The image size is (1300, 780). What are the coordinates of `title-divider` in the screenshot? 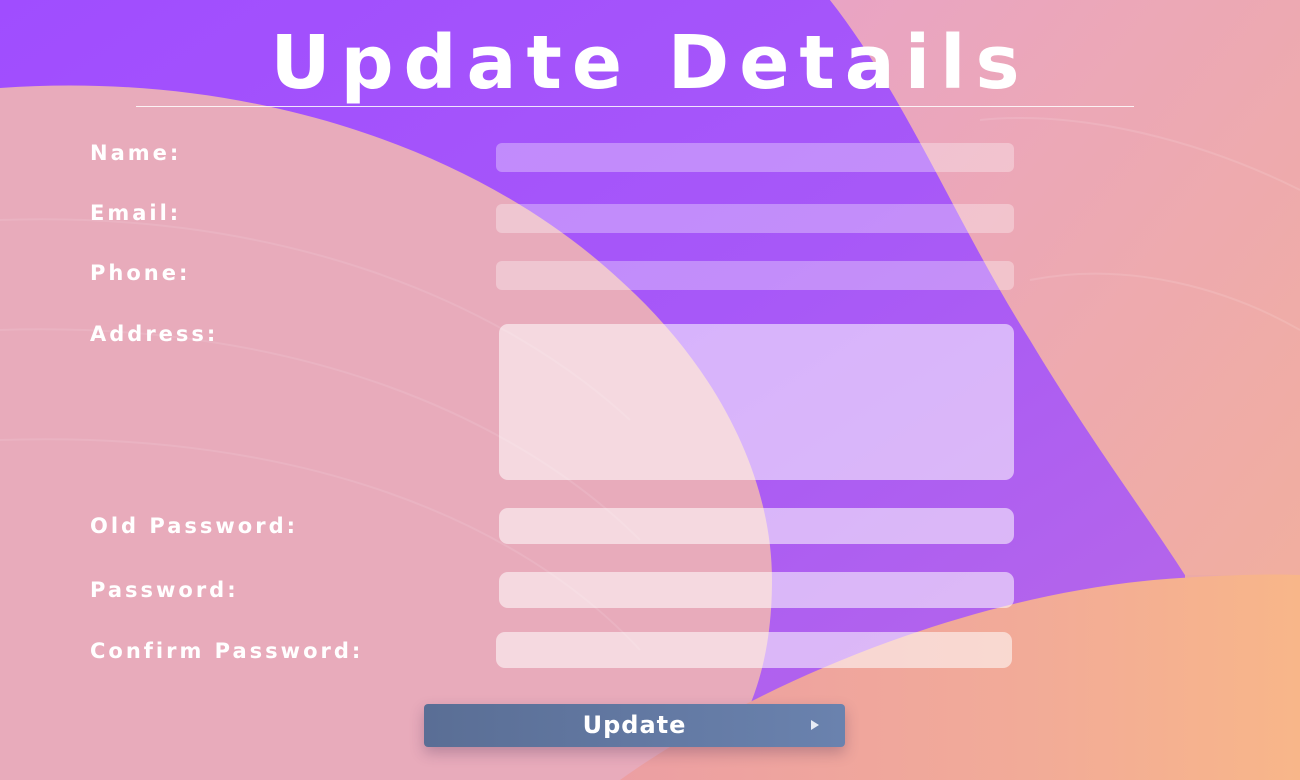 It's located at (635, 106).